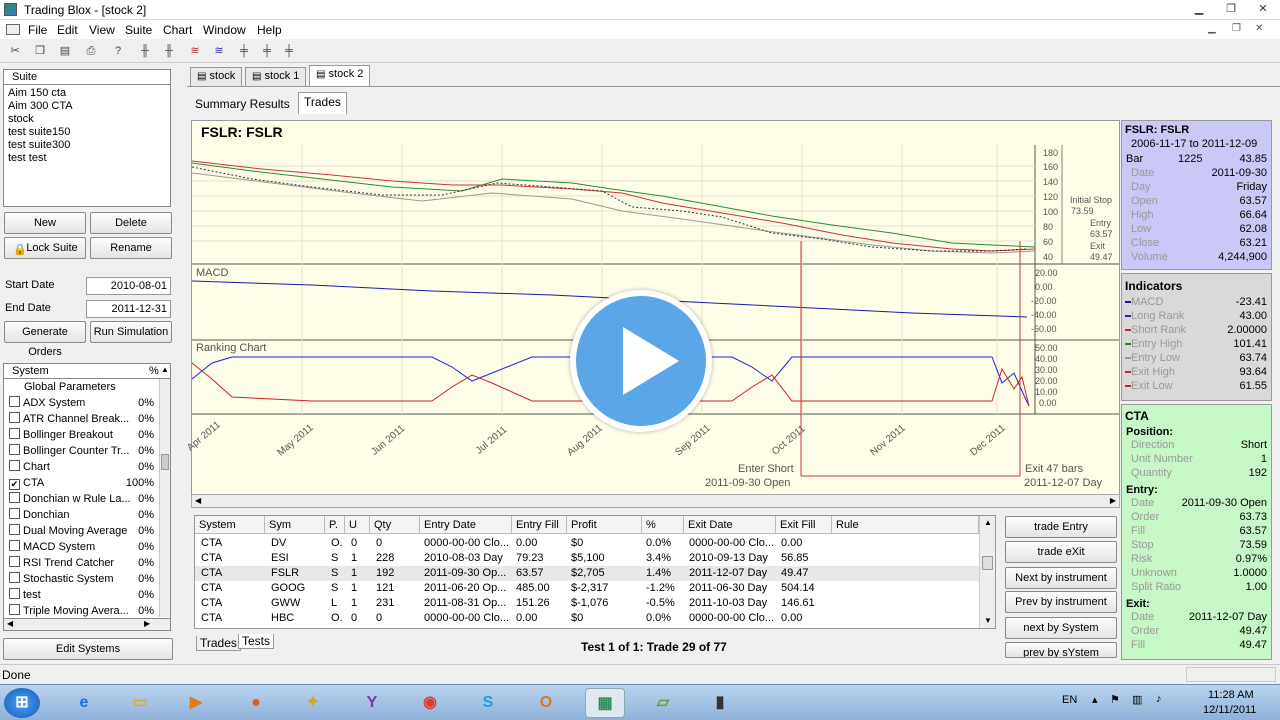 The height and width of the screenshot is (720, 1280). Describe the element at coordinates (289, 51) in the screenshot. I see `fit-chart-icon: ╪` at that location.